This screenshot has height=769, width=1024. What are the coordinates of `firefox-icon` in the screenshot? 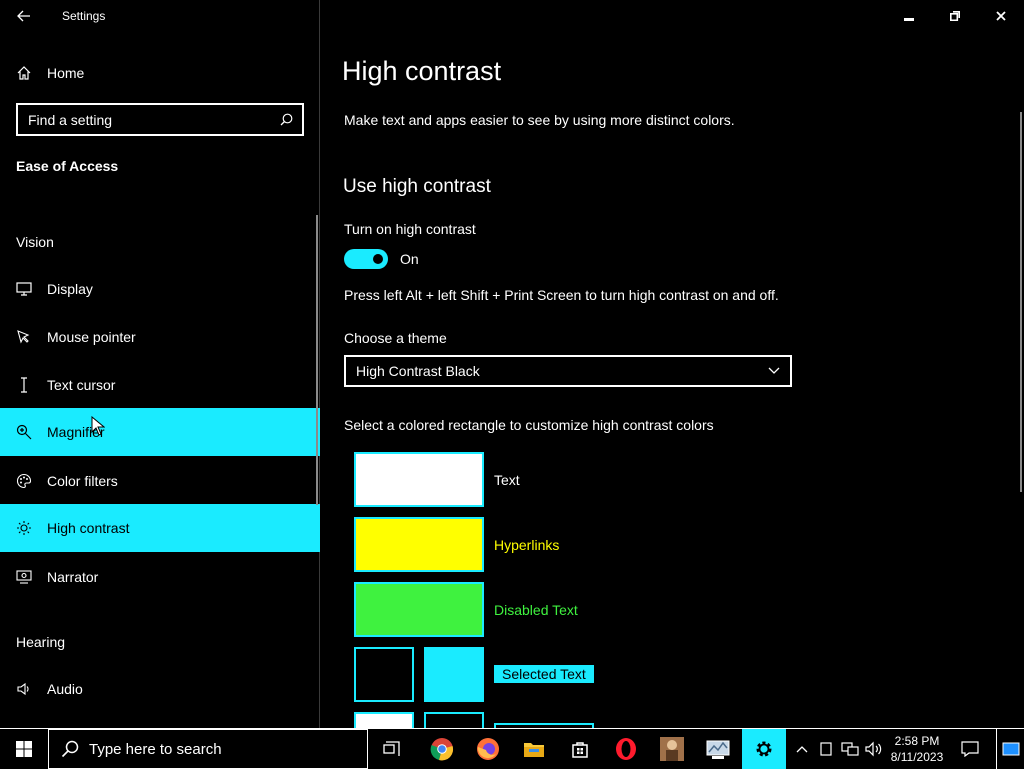 It's located at (488, 749).